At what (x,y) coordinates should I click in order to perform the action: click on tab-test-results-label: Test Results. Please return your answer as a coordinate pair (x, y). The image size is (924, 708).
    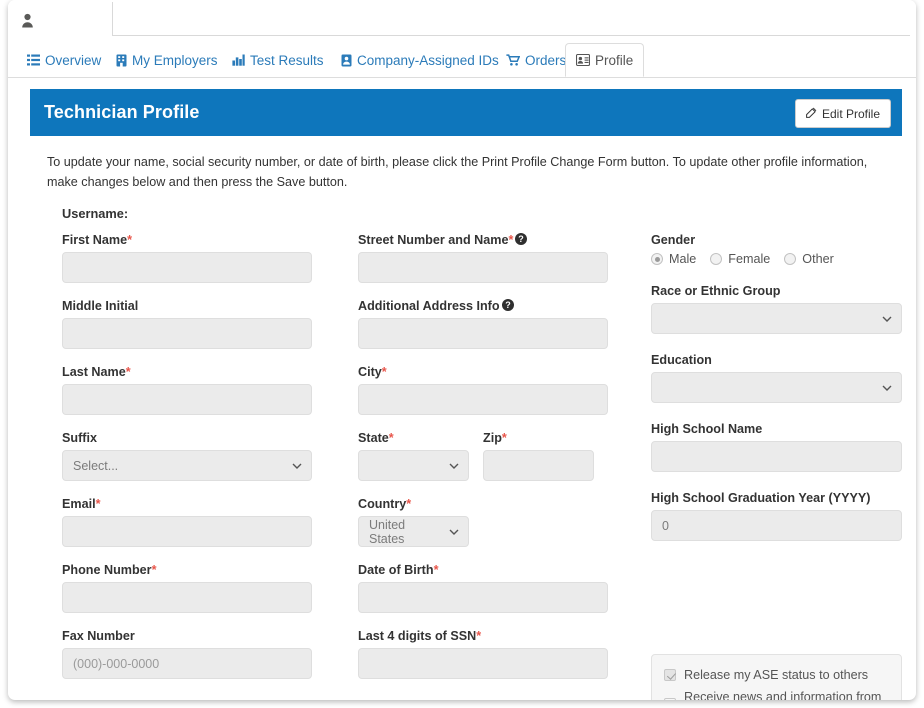
    Looking at the image, I should click on (287, 60).